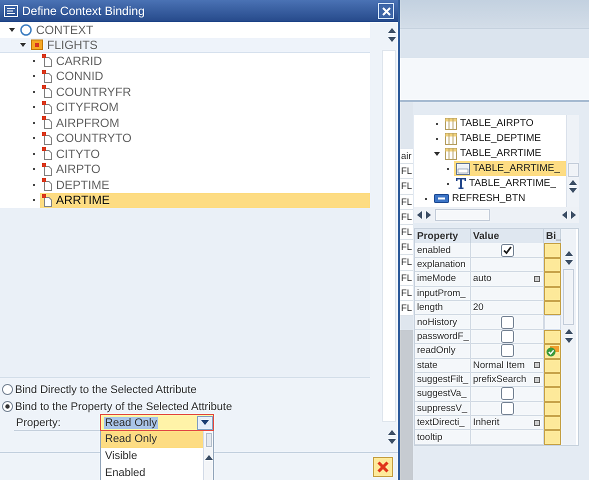 The height and width of the screenshot is (480, 589). Describe the element at coordinates (11, 11) in the screenshot. I see `window-icon` at that location.